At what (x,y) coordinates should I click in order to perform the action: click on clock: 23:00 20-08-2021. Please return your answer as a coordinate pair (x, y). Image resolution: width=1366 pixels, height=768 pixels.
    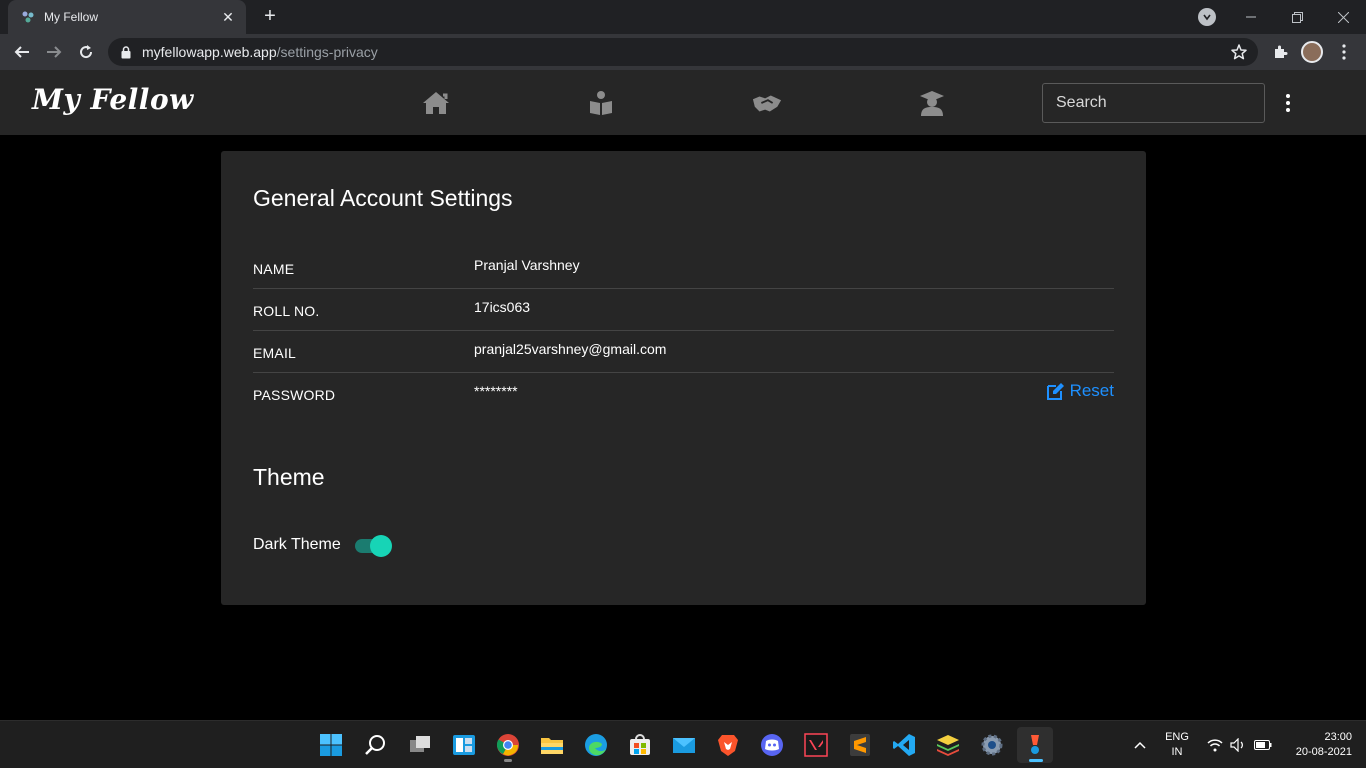
    Looking at the image, I should click on (1317, 745).